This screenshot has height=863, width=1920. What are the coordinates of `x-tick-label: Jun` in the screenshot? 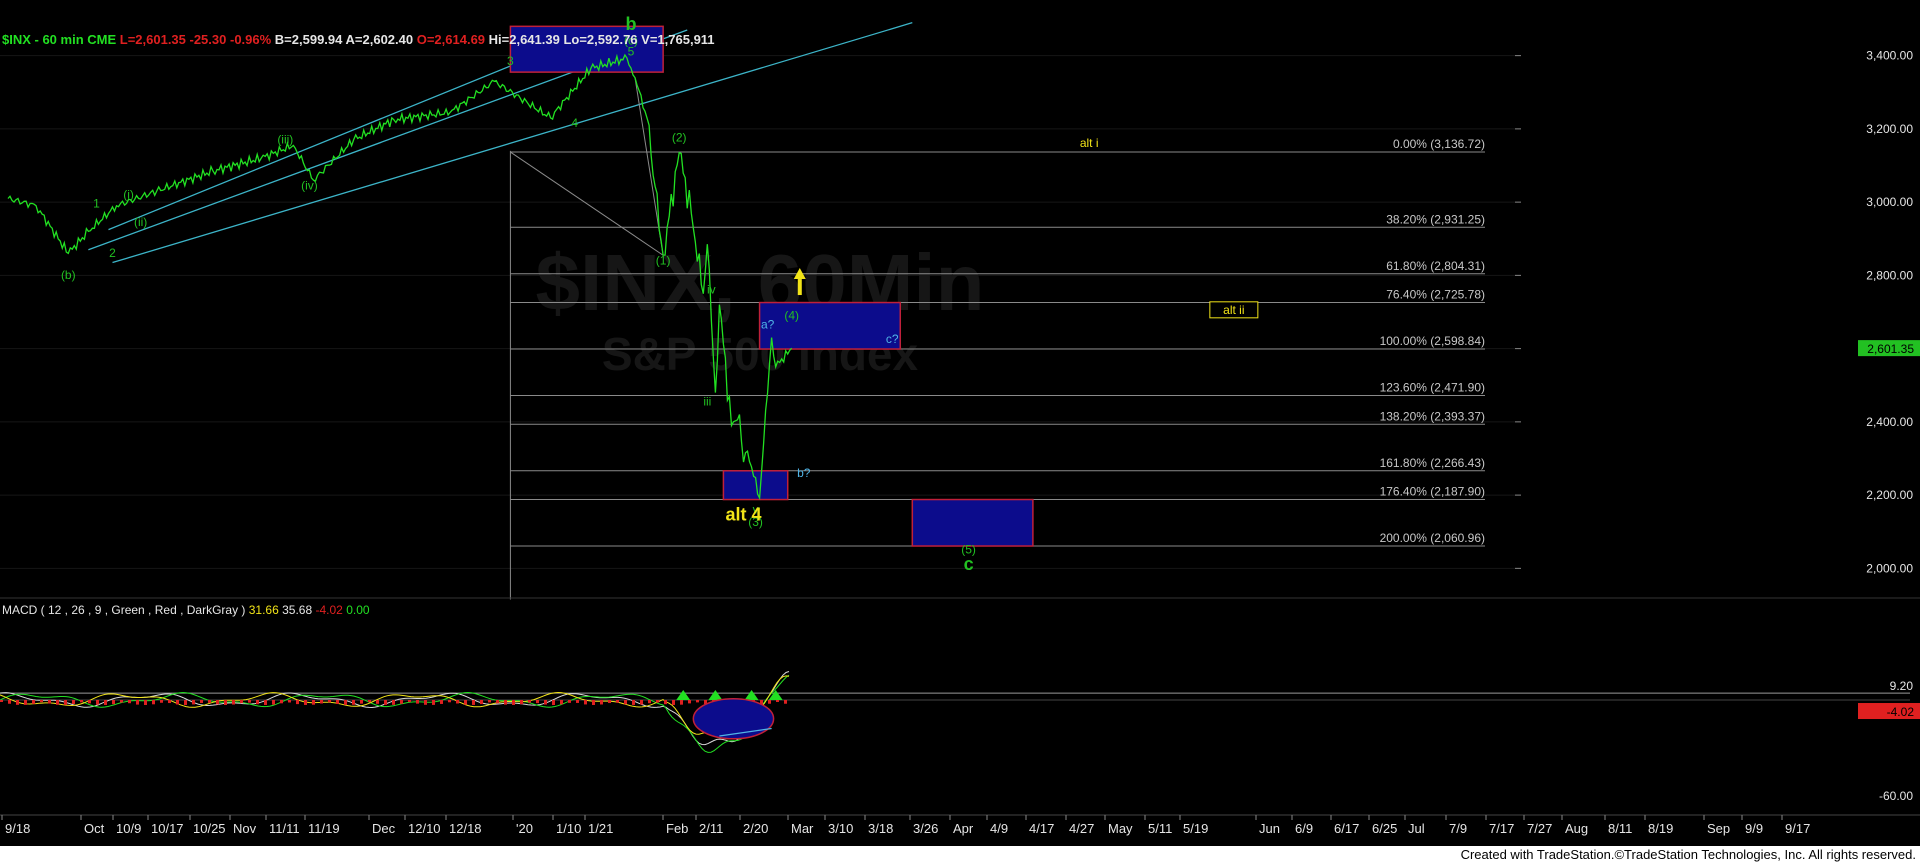 It's located at (1269, 828).